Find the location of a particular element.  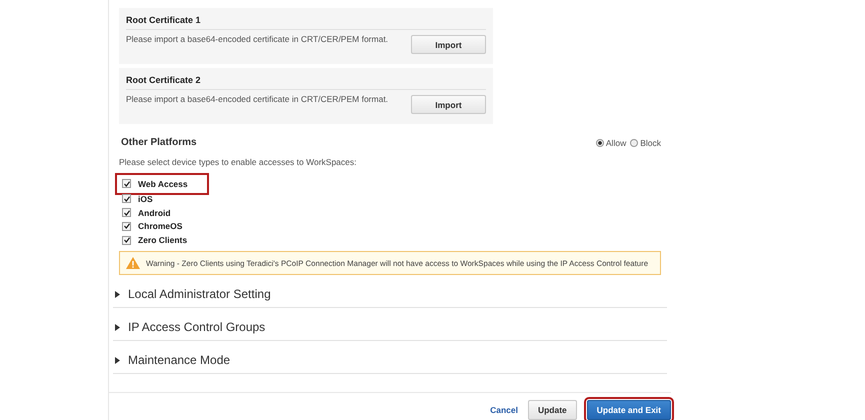

radio-label: Allow is located at coordinates (616, 143).